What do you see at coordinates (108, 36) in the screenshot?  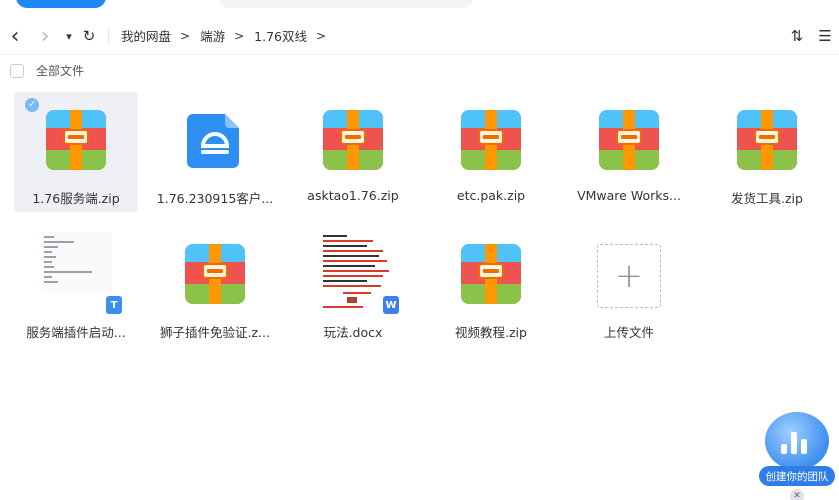 I see `nav-divider` at bounding box center [108, 36].